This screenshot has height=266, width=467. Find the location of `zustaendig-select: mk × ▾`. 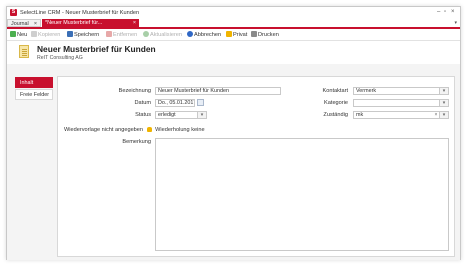

zustaendig-select: mk × ▾ is located at coordinates (401, 115).